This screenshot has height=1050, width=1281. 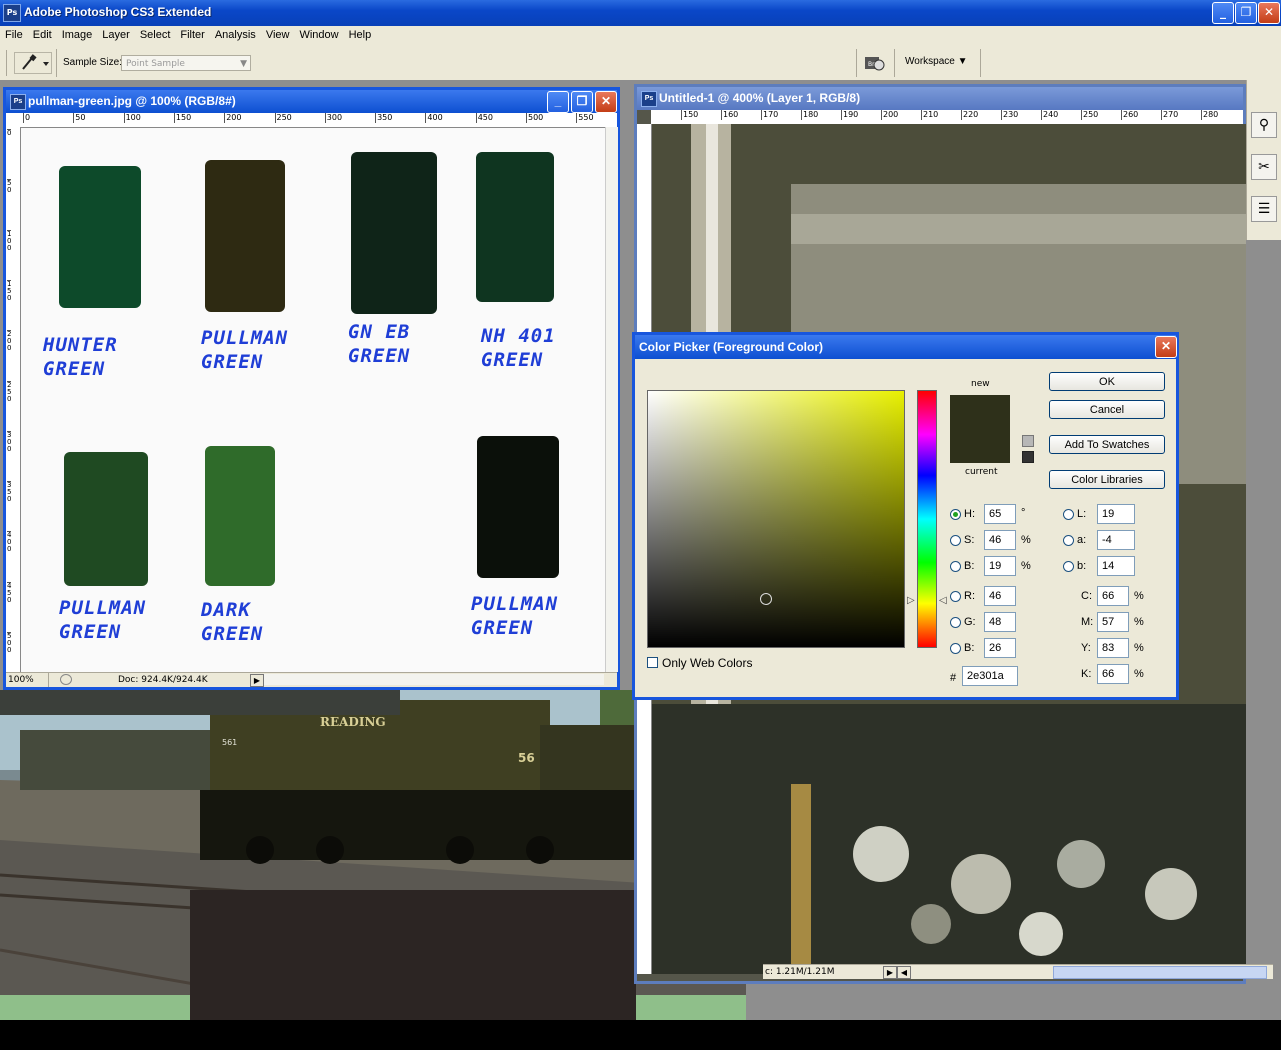 I want to click on loco-number: 56, so click(x=526, y=758).